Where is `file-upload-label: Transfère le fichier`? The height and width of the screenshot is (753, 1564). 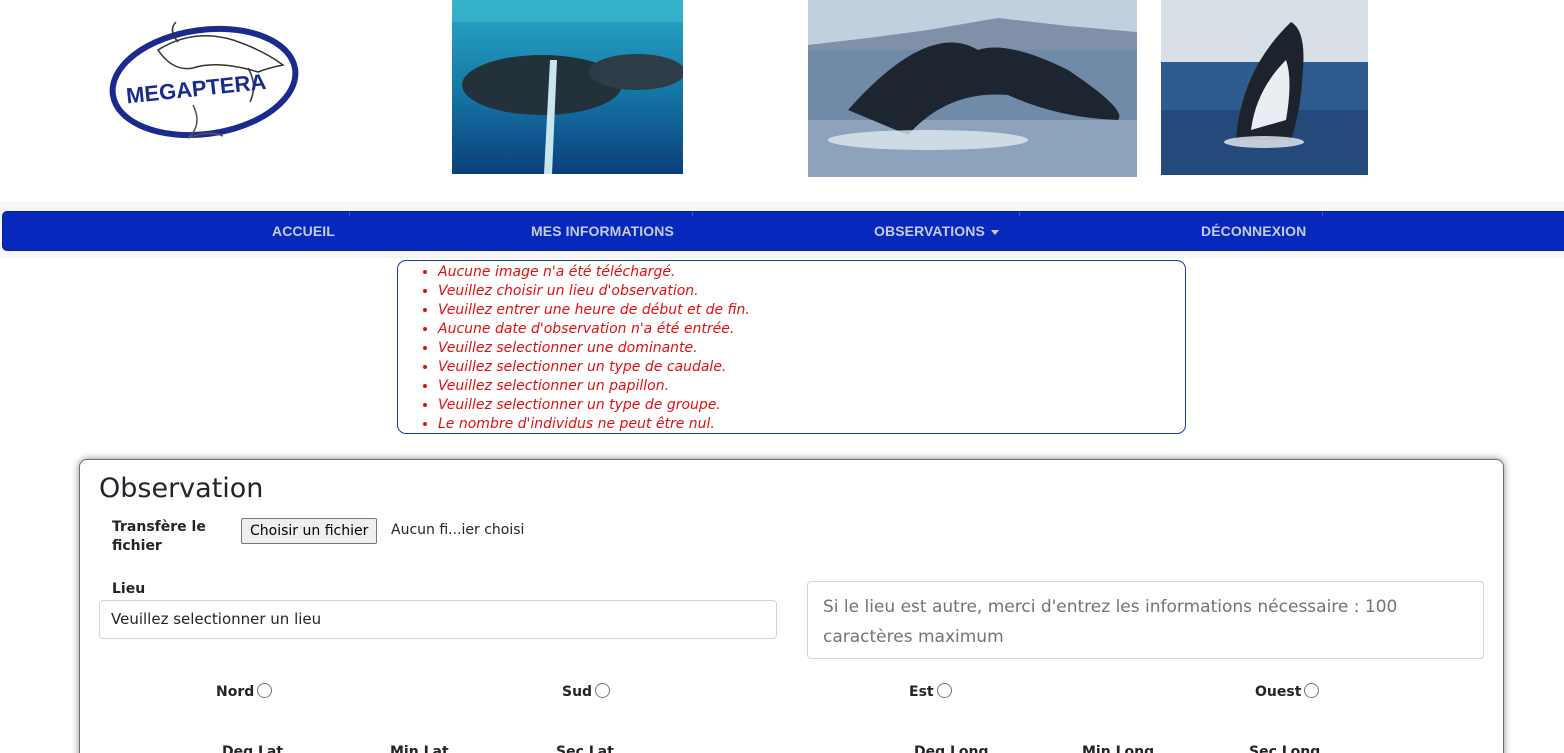
file-upload-label: Transfère le fichier is located at coordinates (159, 536).